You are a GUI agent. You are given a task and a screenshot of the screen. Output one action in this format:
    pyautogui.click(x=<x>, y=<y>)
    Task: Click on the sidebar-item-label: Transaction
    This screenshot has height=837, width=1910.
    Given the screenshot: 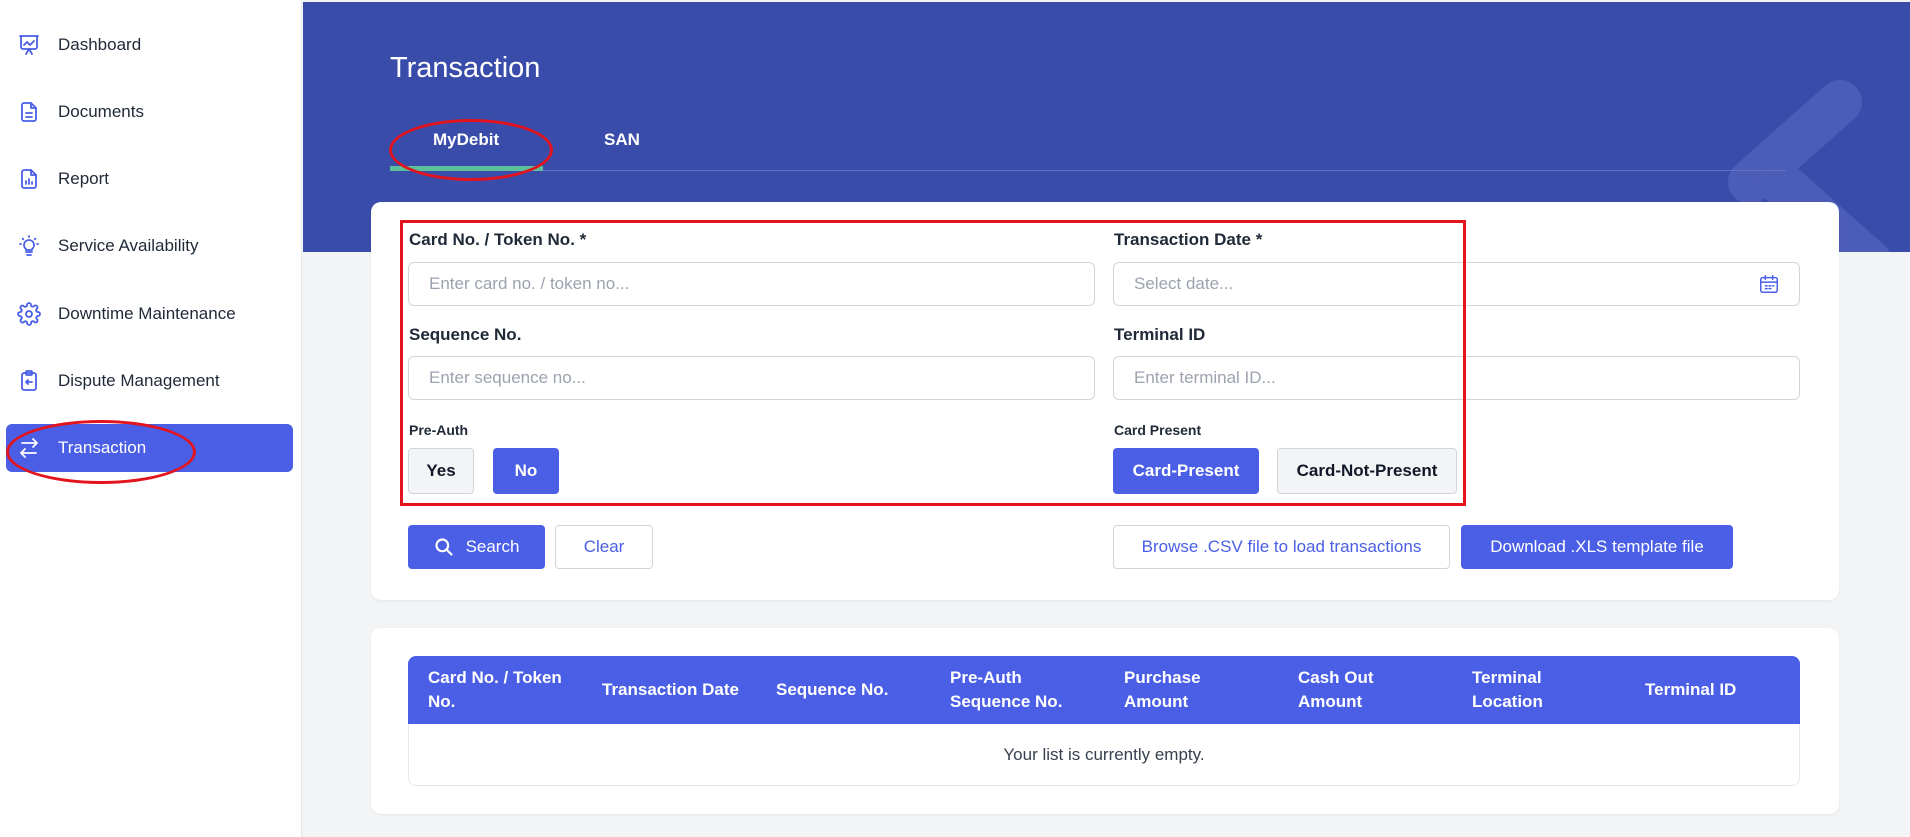 What is the action you would take?
    pyautogui.click(x=102, y=447)
    